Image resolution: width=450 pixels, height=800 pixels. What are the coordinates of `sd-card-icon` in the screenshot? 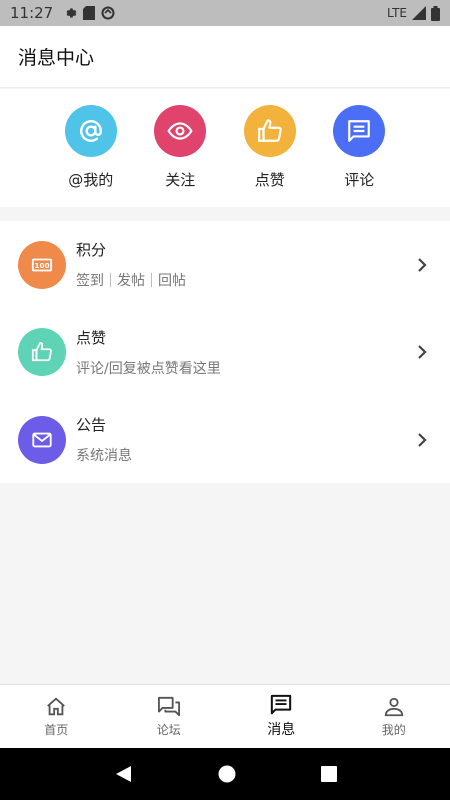 It's located at (89, 13).